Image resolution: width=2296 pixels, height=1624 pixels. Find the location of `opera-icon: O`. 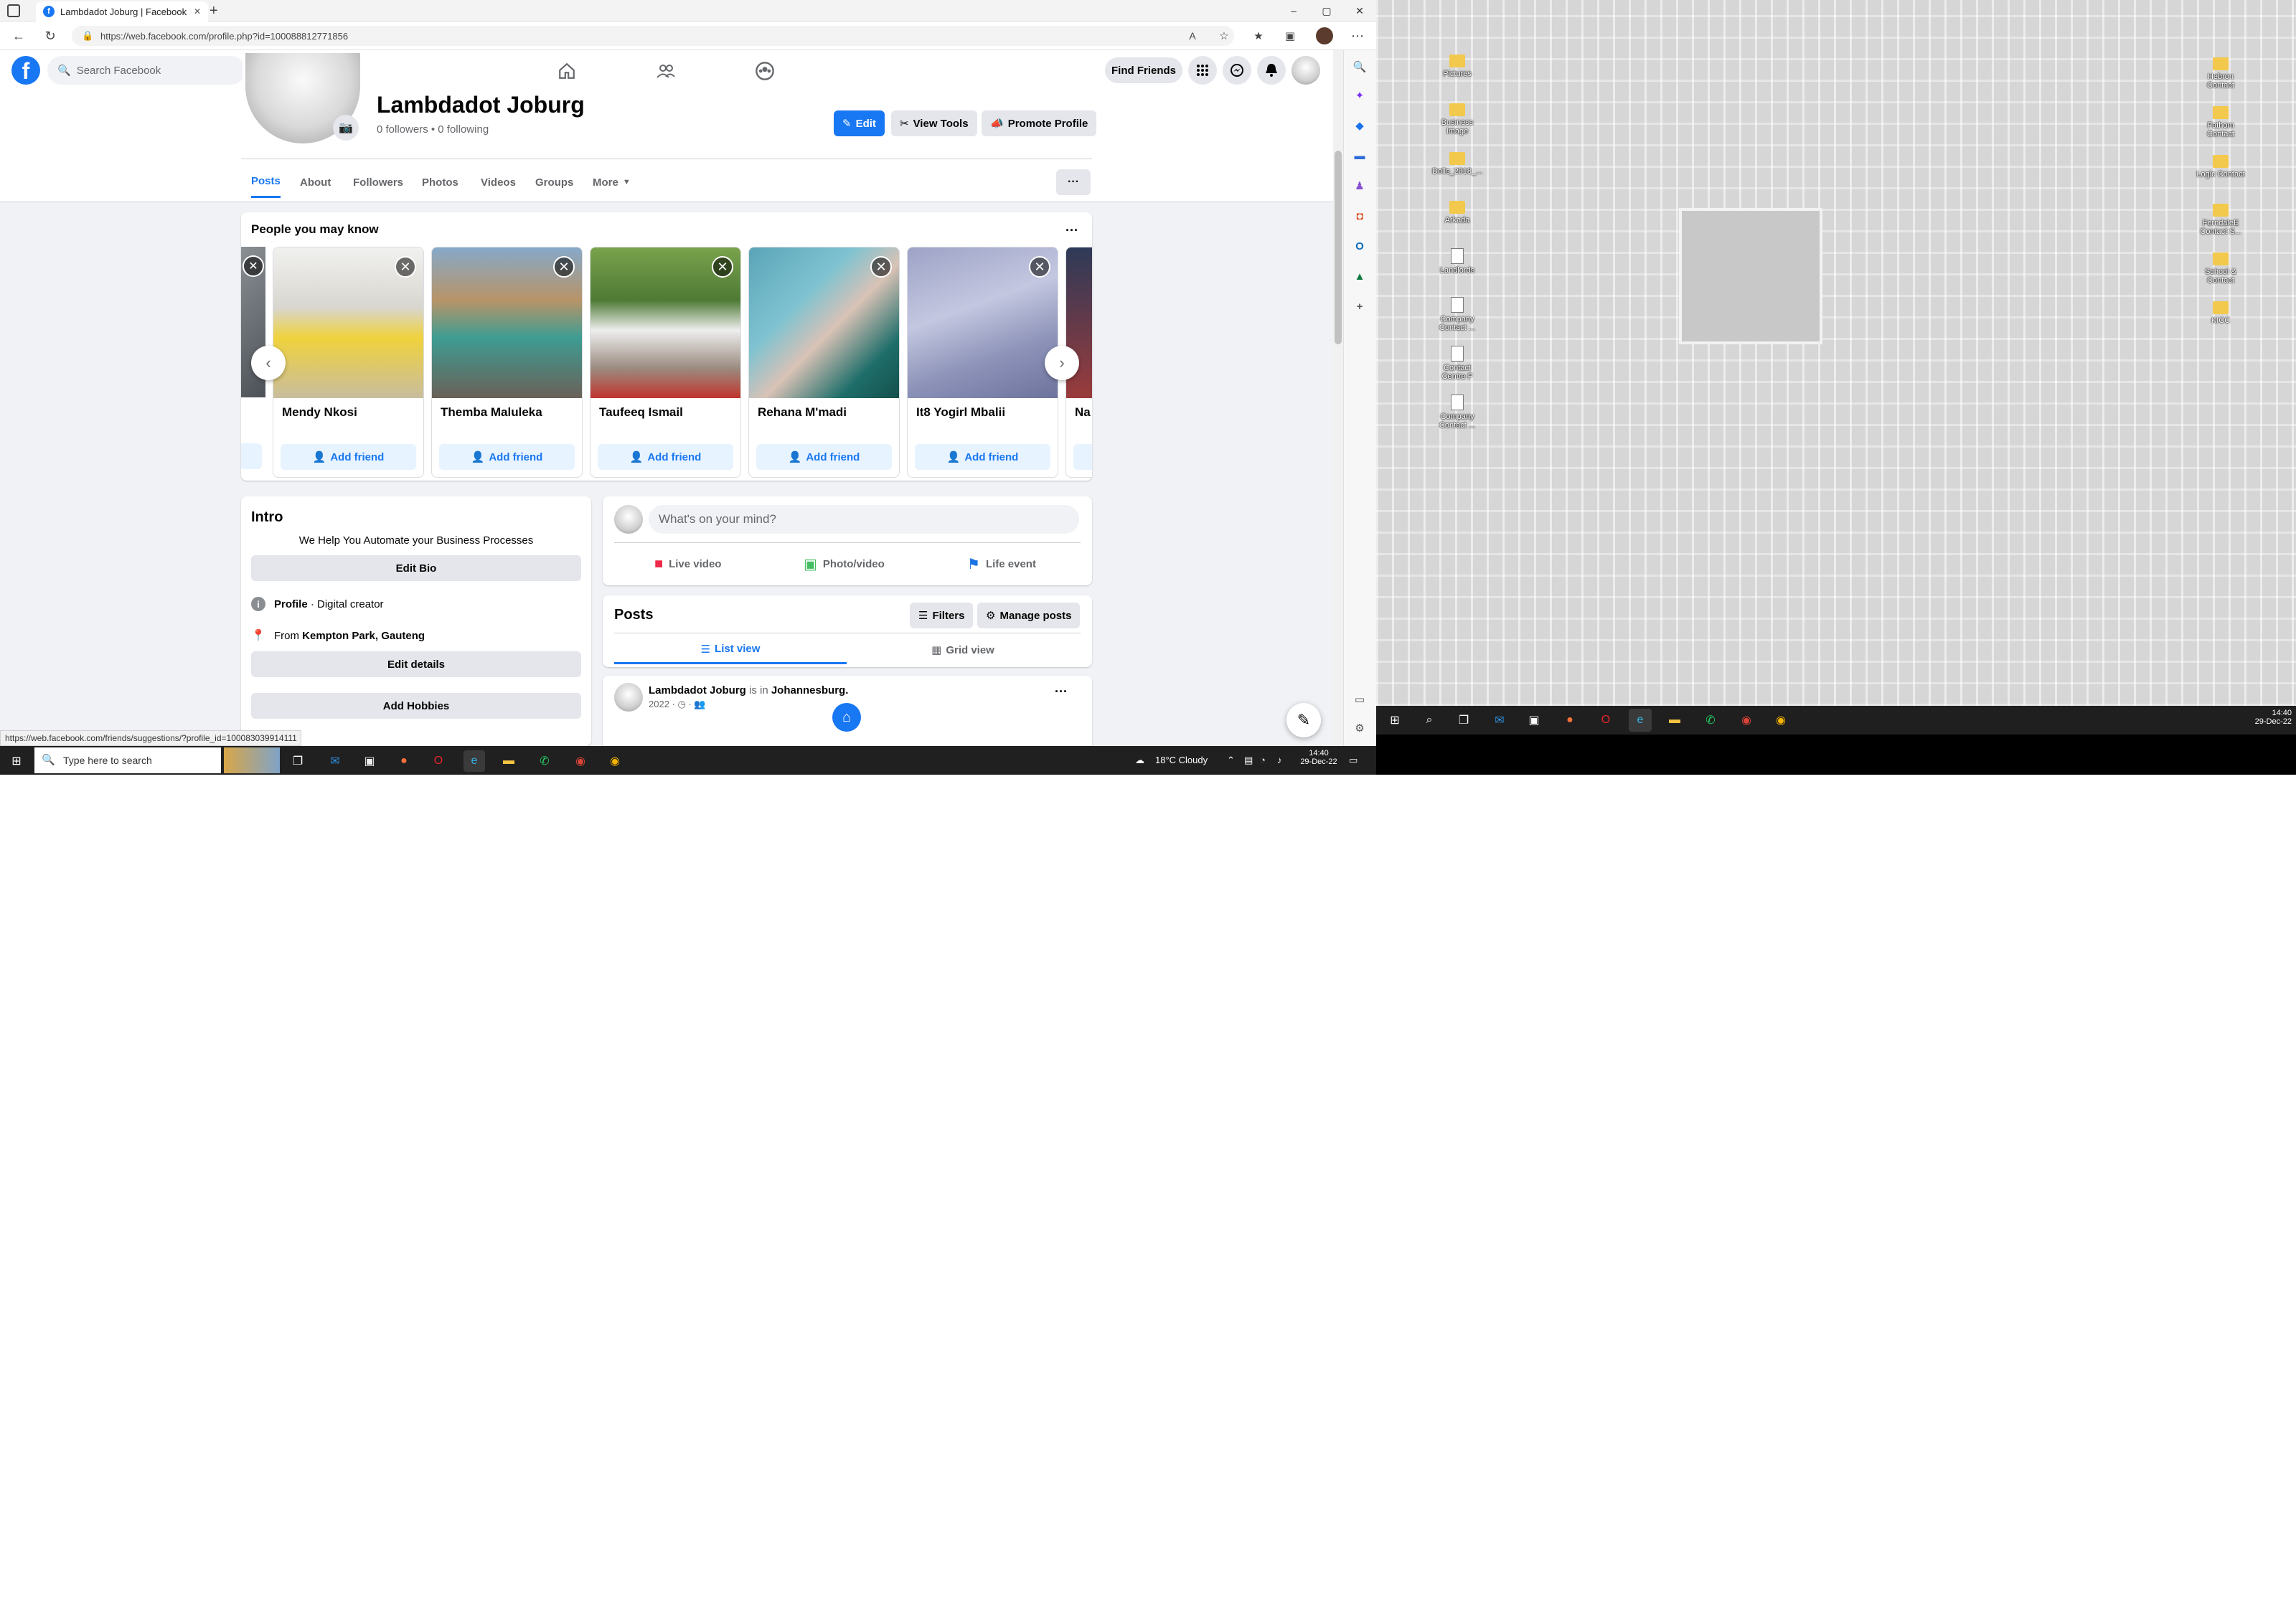

opera-icon: O is located at coordinates (438, 761).